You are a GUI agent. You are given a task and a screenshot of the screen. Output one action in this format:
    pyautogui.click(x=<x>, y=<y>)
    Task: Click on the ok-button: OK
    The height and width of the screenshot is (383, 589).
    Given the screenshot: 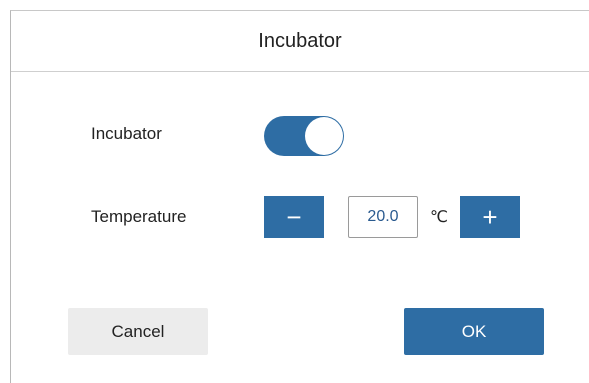 What is the action you would take?
    pyautogui.click(x=474, y=331)
    